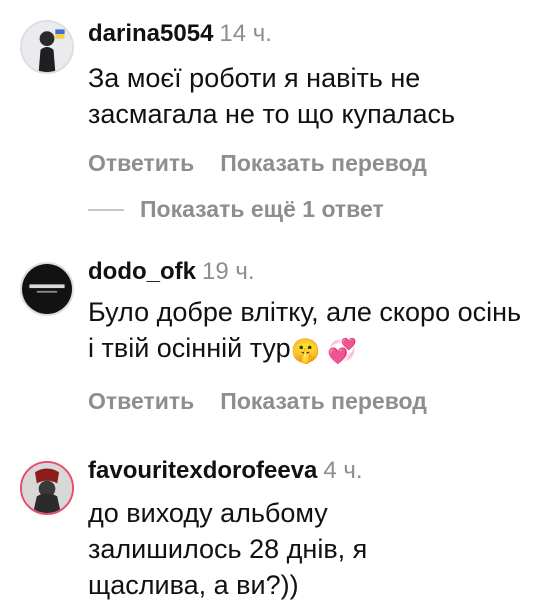  Describe the element at coordinates (324, 351) in the screenshot. I see `emoji-group: 🤫 💞` at that location.